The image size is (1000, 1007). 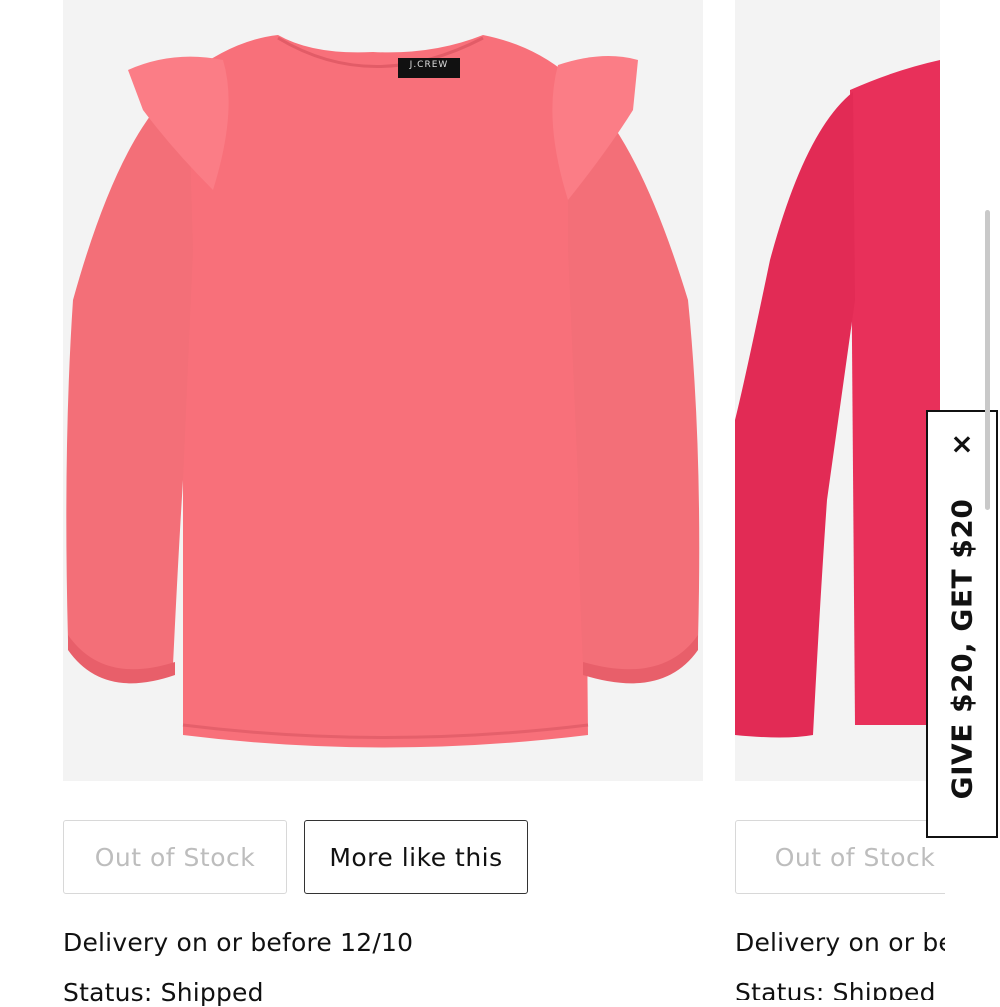 What do you see at coordinates (416, 857) in the screenshot?
I see `more-like-this-button: More like this` at bounding box center [416, 857].